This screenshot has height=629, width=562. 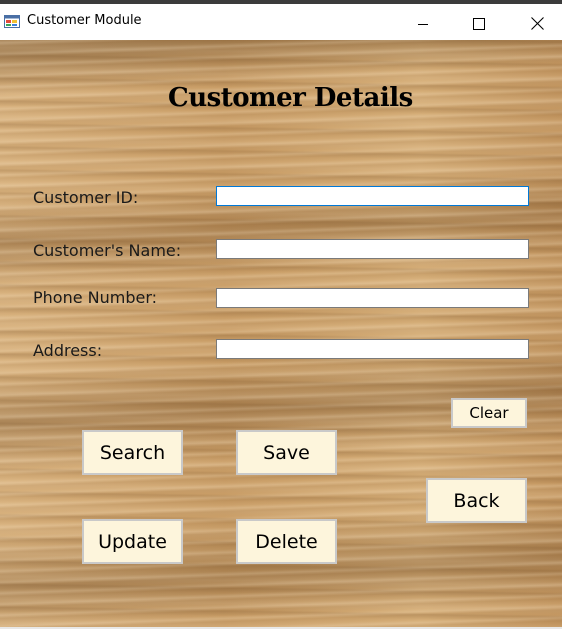 I want to click on address-field, so click(x=372, y=349).